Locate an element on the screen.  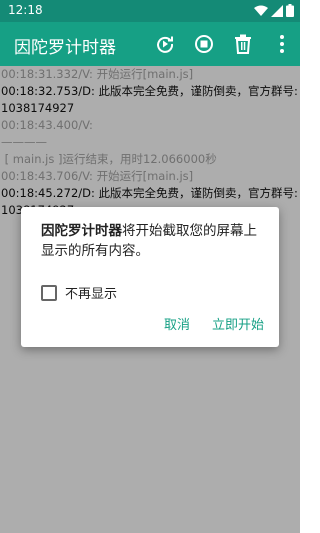
more-options-button is located at coordinates (282, 44).